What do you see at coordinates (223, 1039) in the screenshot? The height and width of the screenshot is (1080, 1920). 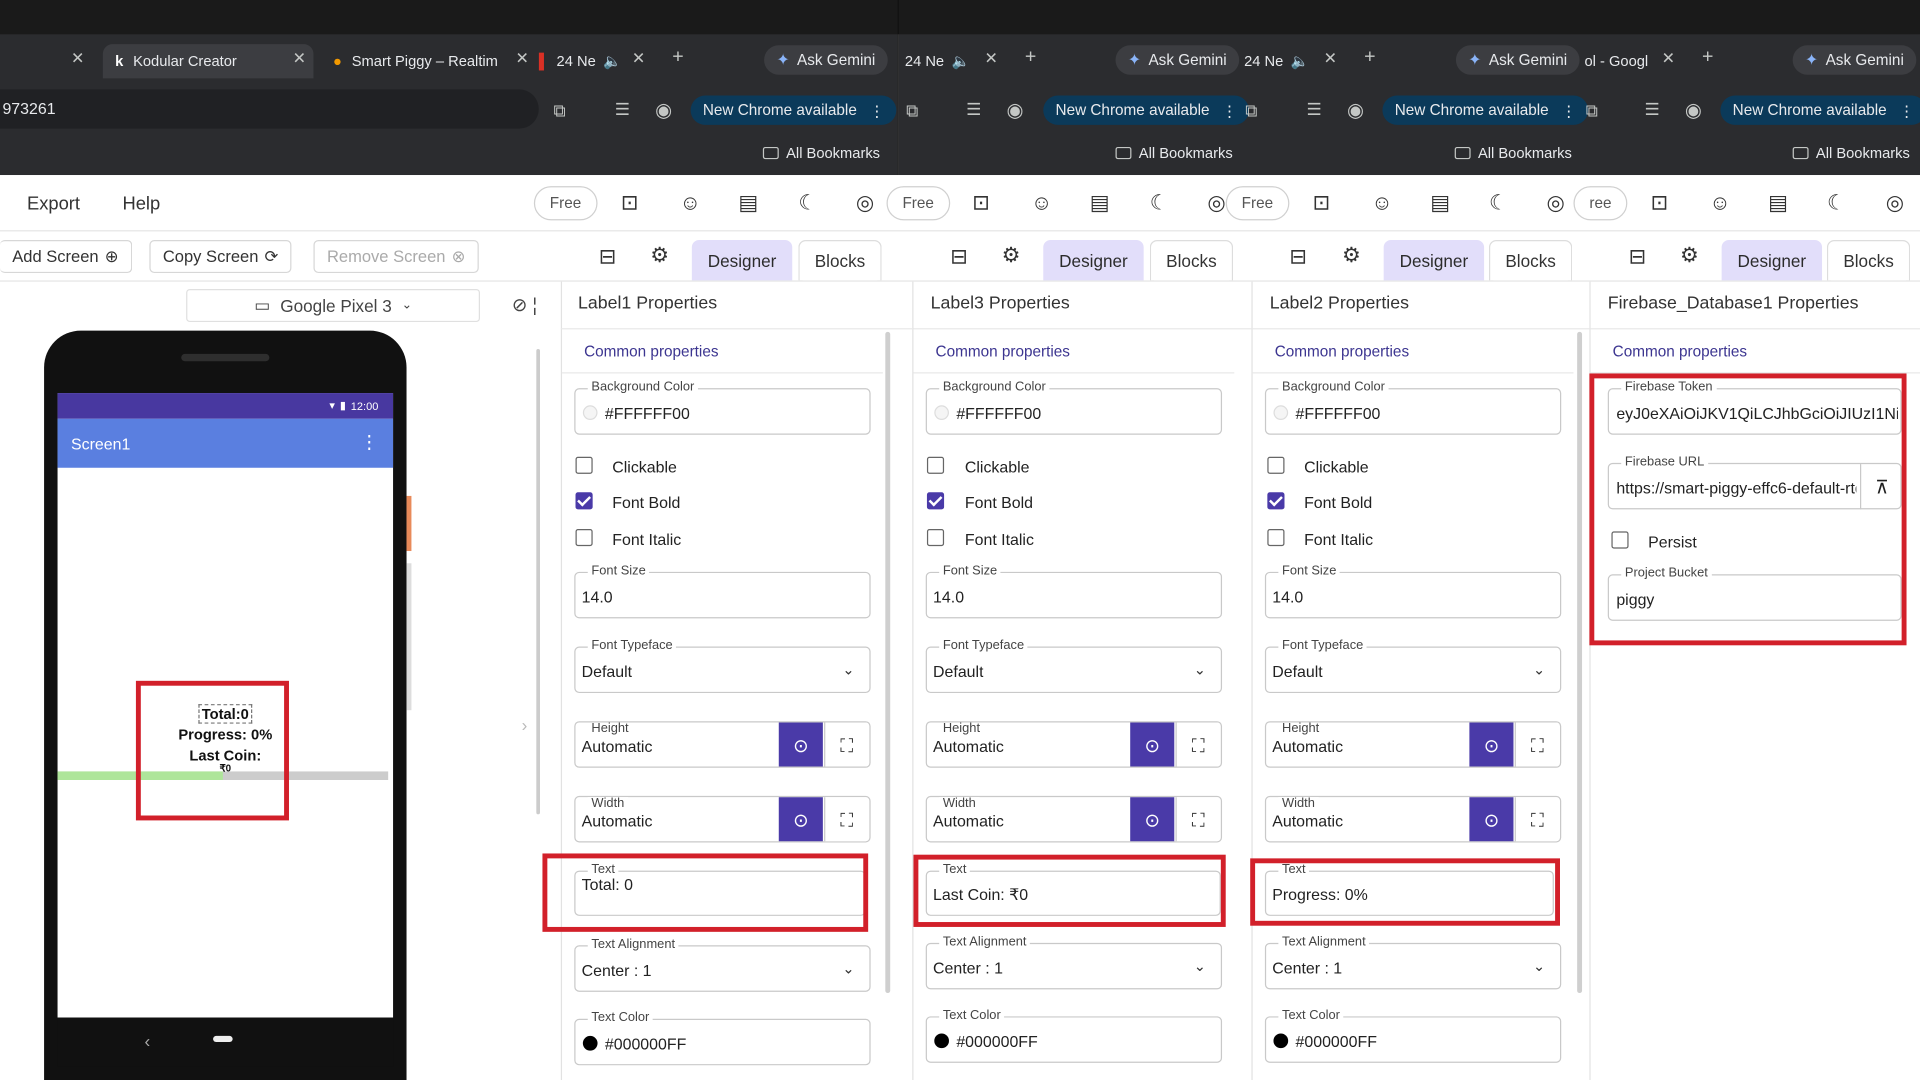 I see `home-nav-icon` at bounding box center [223, 1039].